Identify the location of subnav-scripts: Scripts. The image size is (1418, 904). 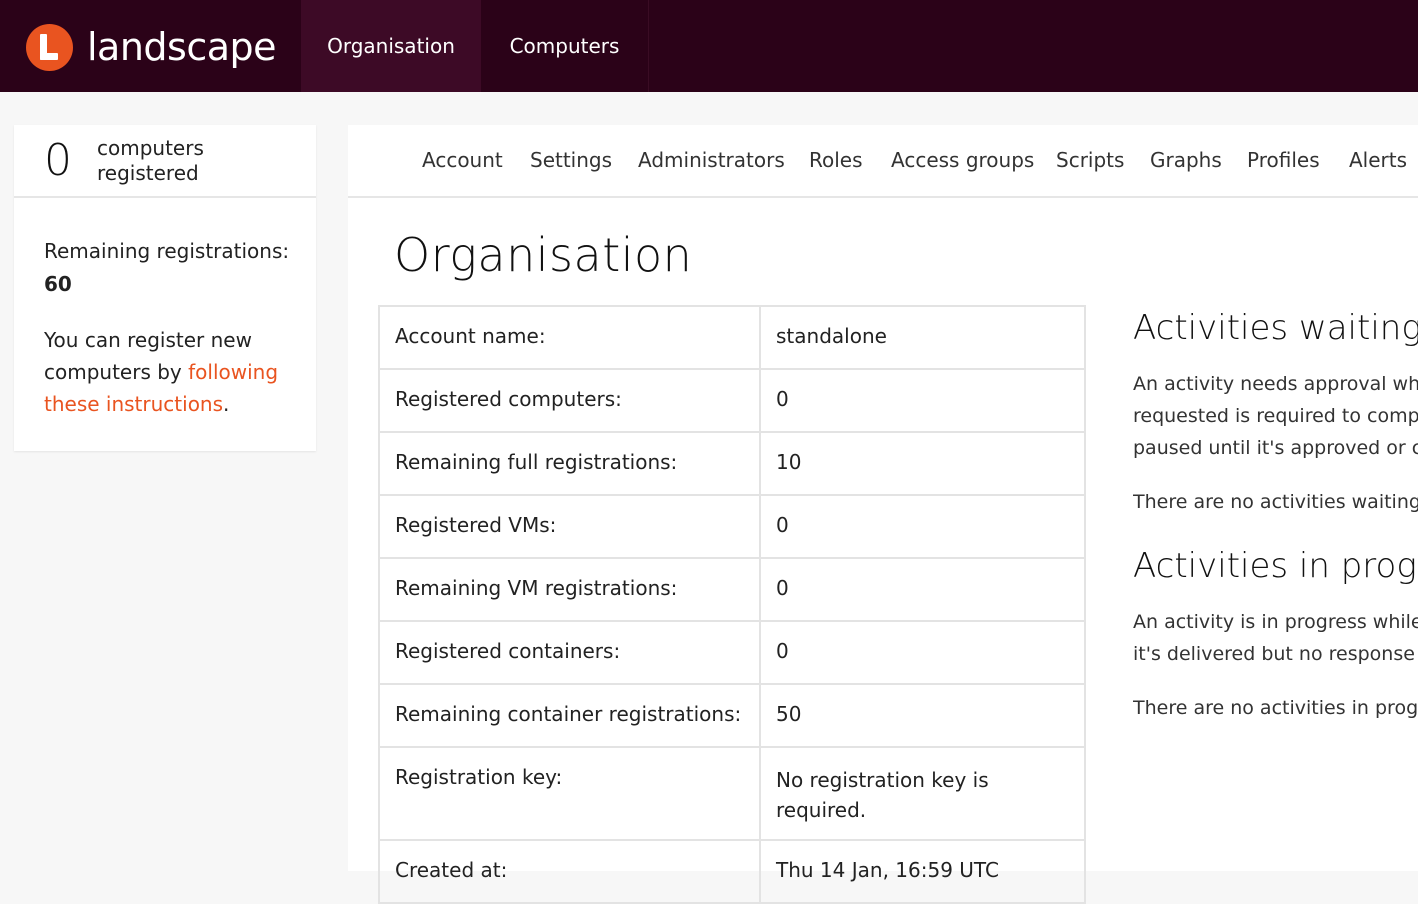
(1090, 160).